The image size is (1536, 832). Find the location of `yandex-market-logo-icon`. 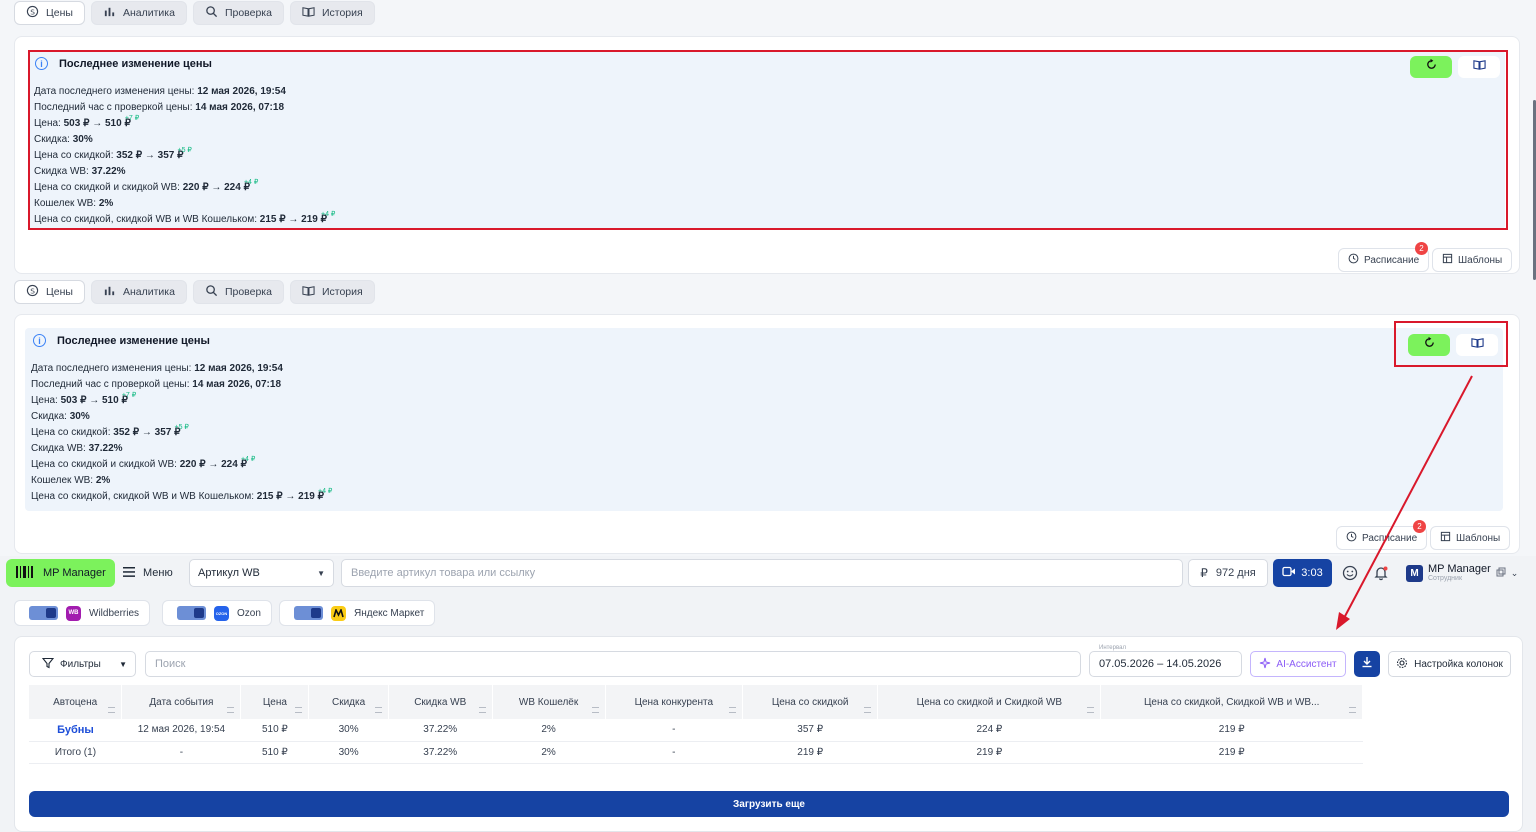

yandex-market-logo-icon is located at coordinates (338, 613).